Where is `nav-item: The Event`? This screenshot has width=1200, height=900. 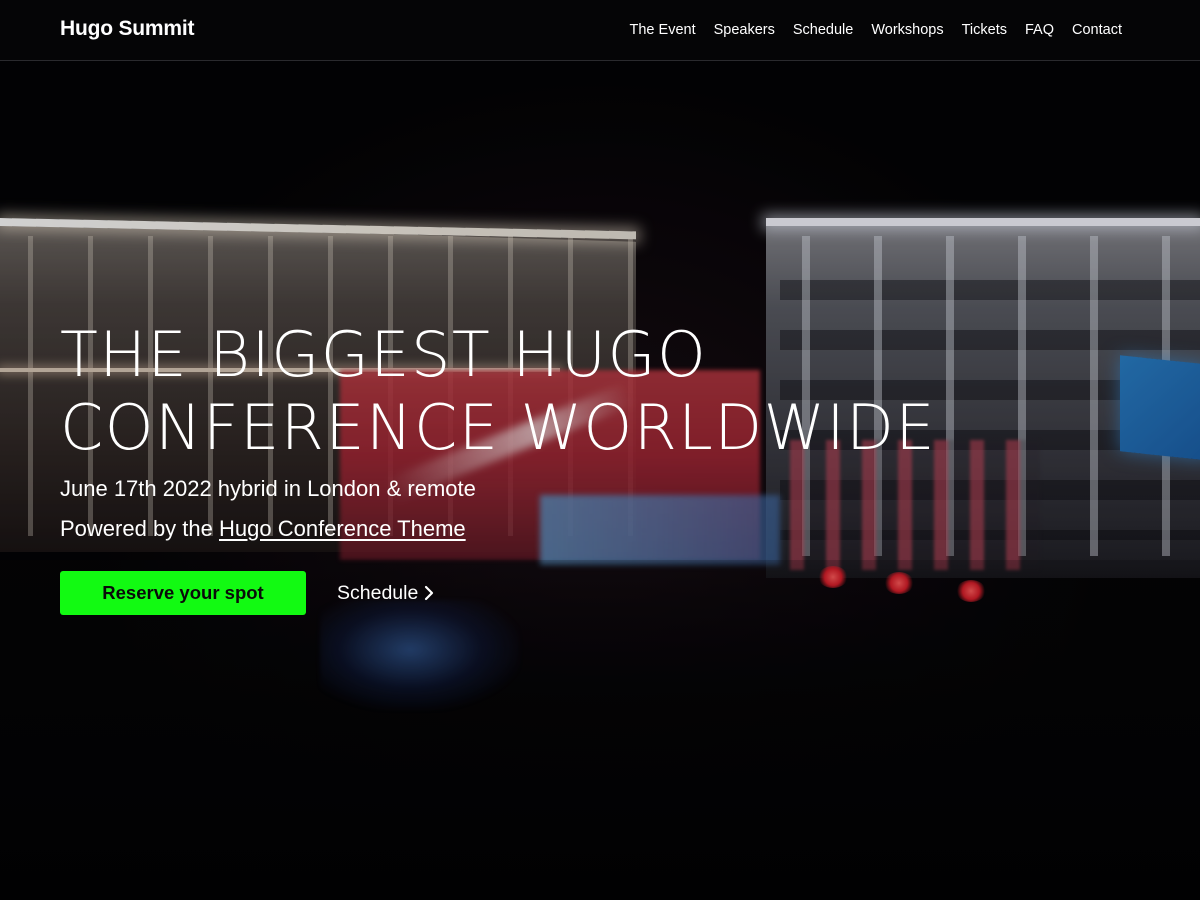 nav-item: The Event is located at coordinates (663, 30).